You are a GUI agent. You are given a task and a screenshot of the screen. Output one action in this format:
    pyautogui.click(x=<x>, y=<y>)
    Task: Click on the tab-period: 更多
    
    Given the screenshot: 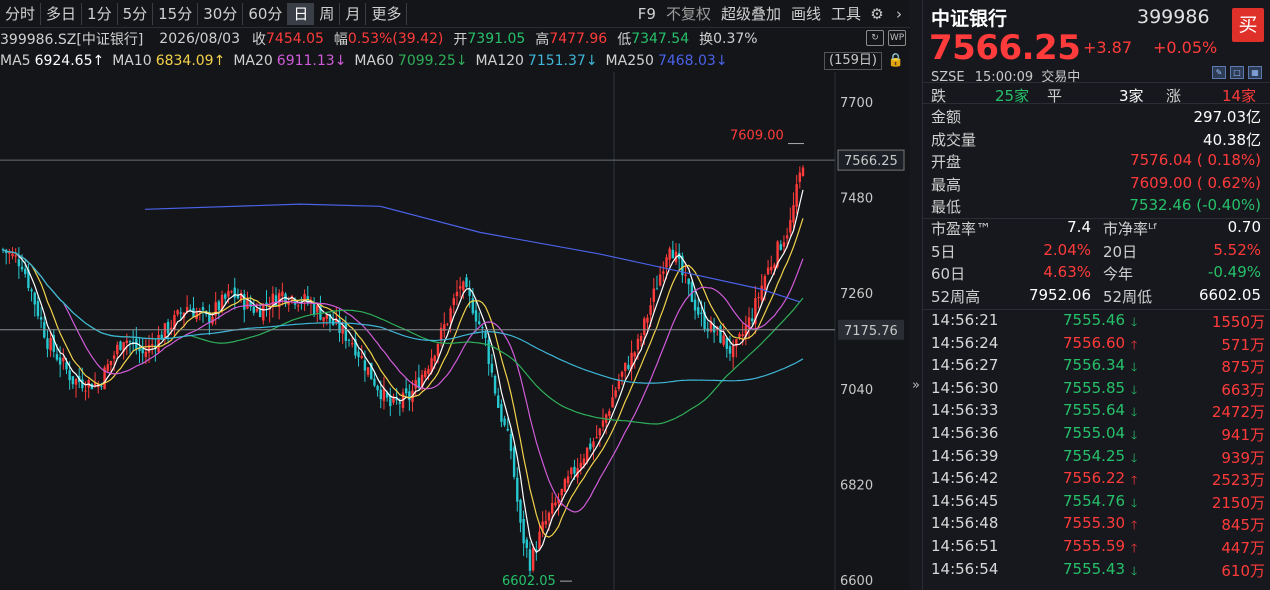 What is the action you would take?
    pyautogui.click(x=387, y=13)
    